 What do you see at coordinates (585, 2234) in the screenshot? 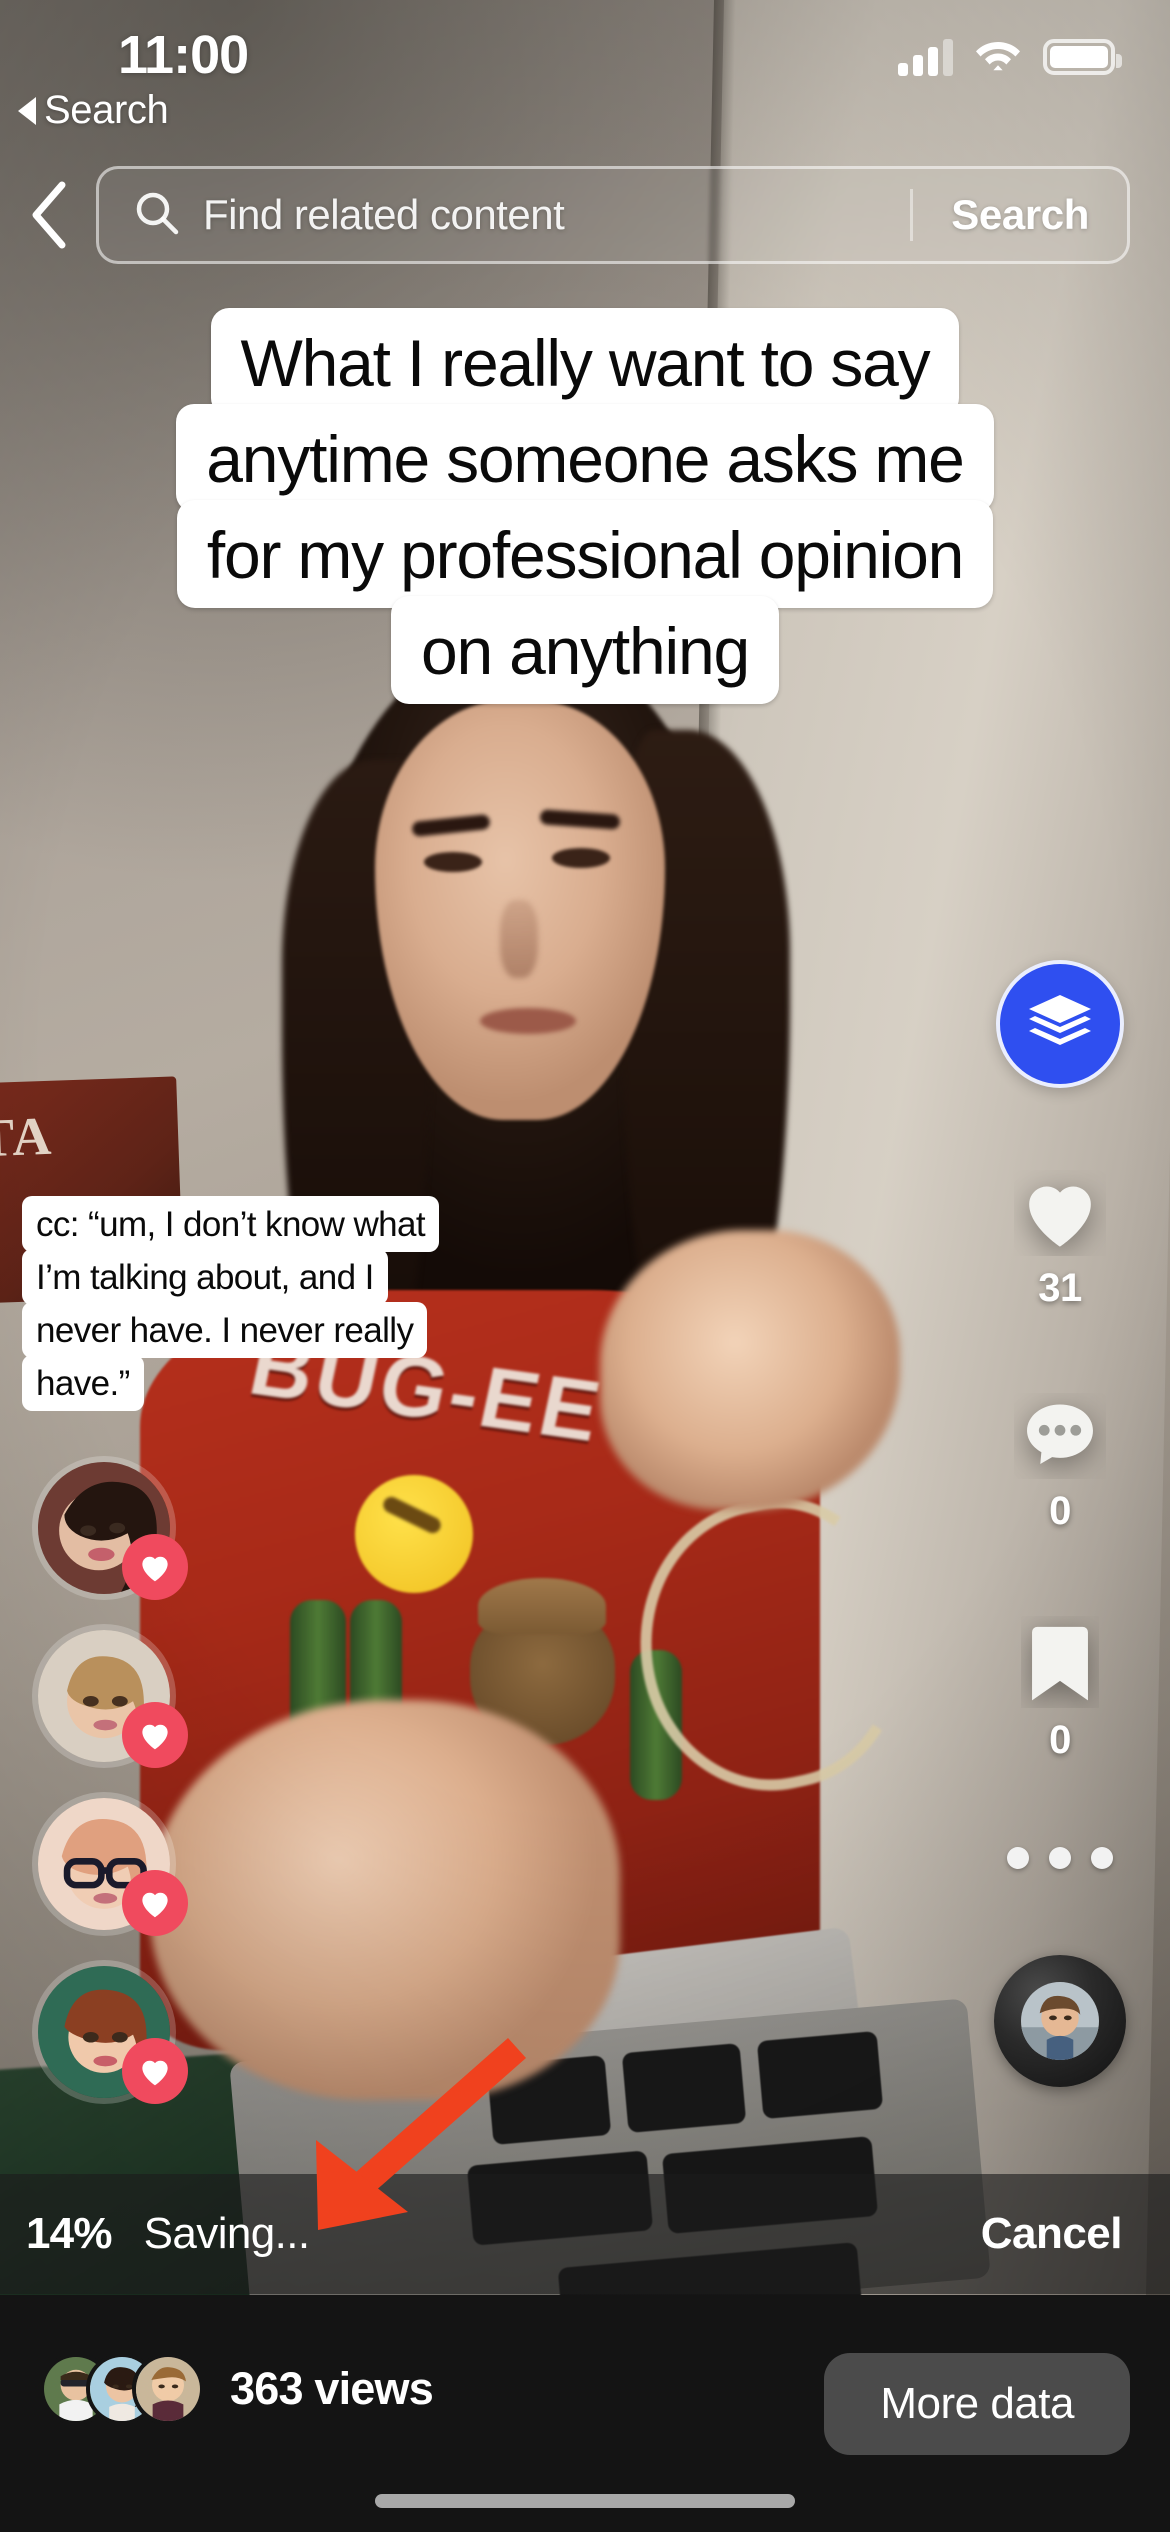
I see `saving-progress-bar: 14% Saving... Cancel` at bounding box center [585, 2234].